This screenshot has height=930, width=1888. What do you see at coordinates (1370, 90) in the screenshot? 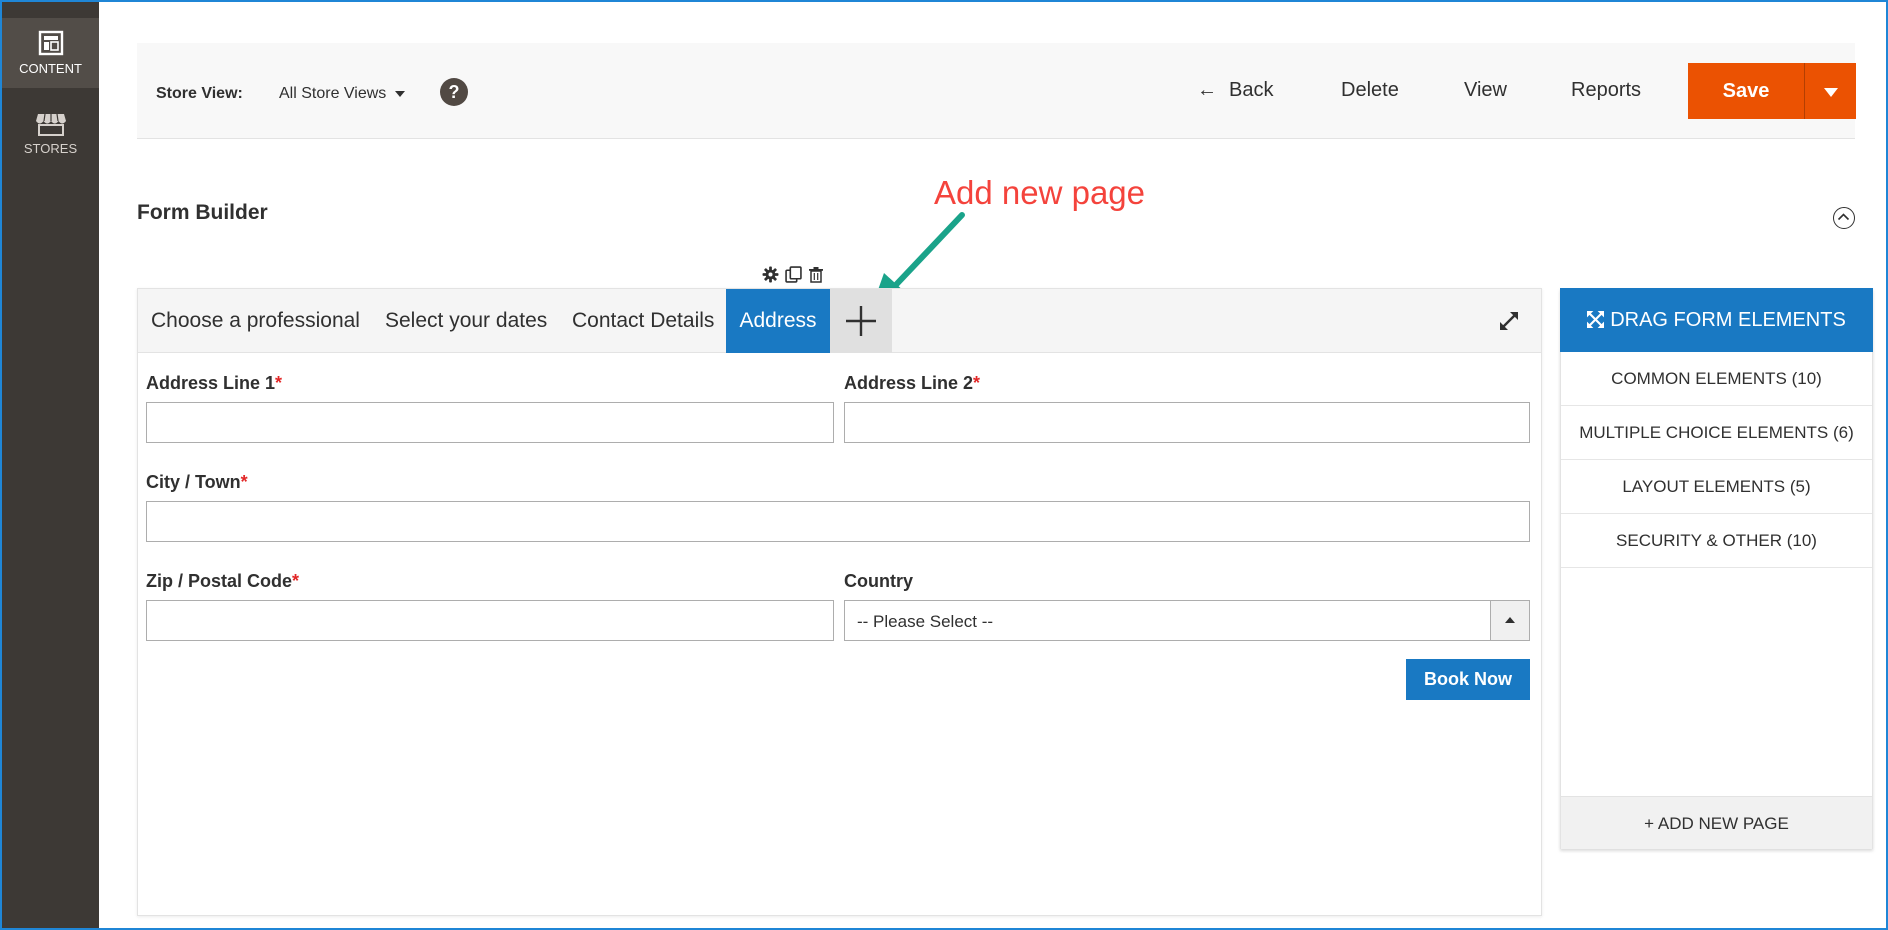
I see `delete-button: Delete` at bounding box center [1370, 90].